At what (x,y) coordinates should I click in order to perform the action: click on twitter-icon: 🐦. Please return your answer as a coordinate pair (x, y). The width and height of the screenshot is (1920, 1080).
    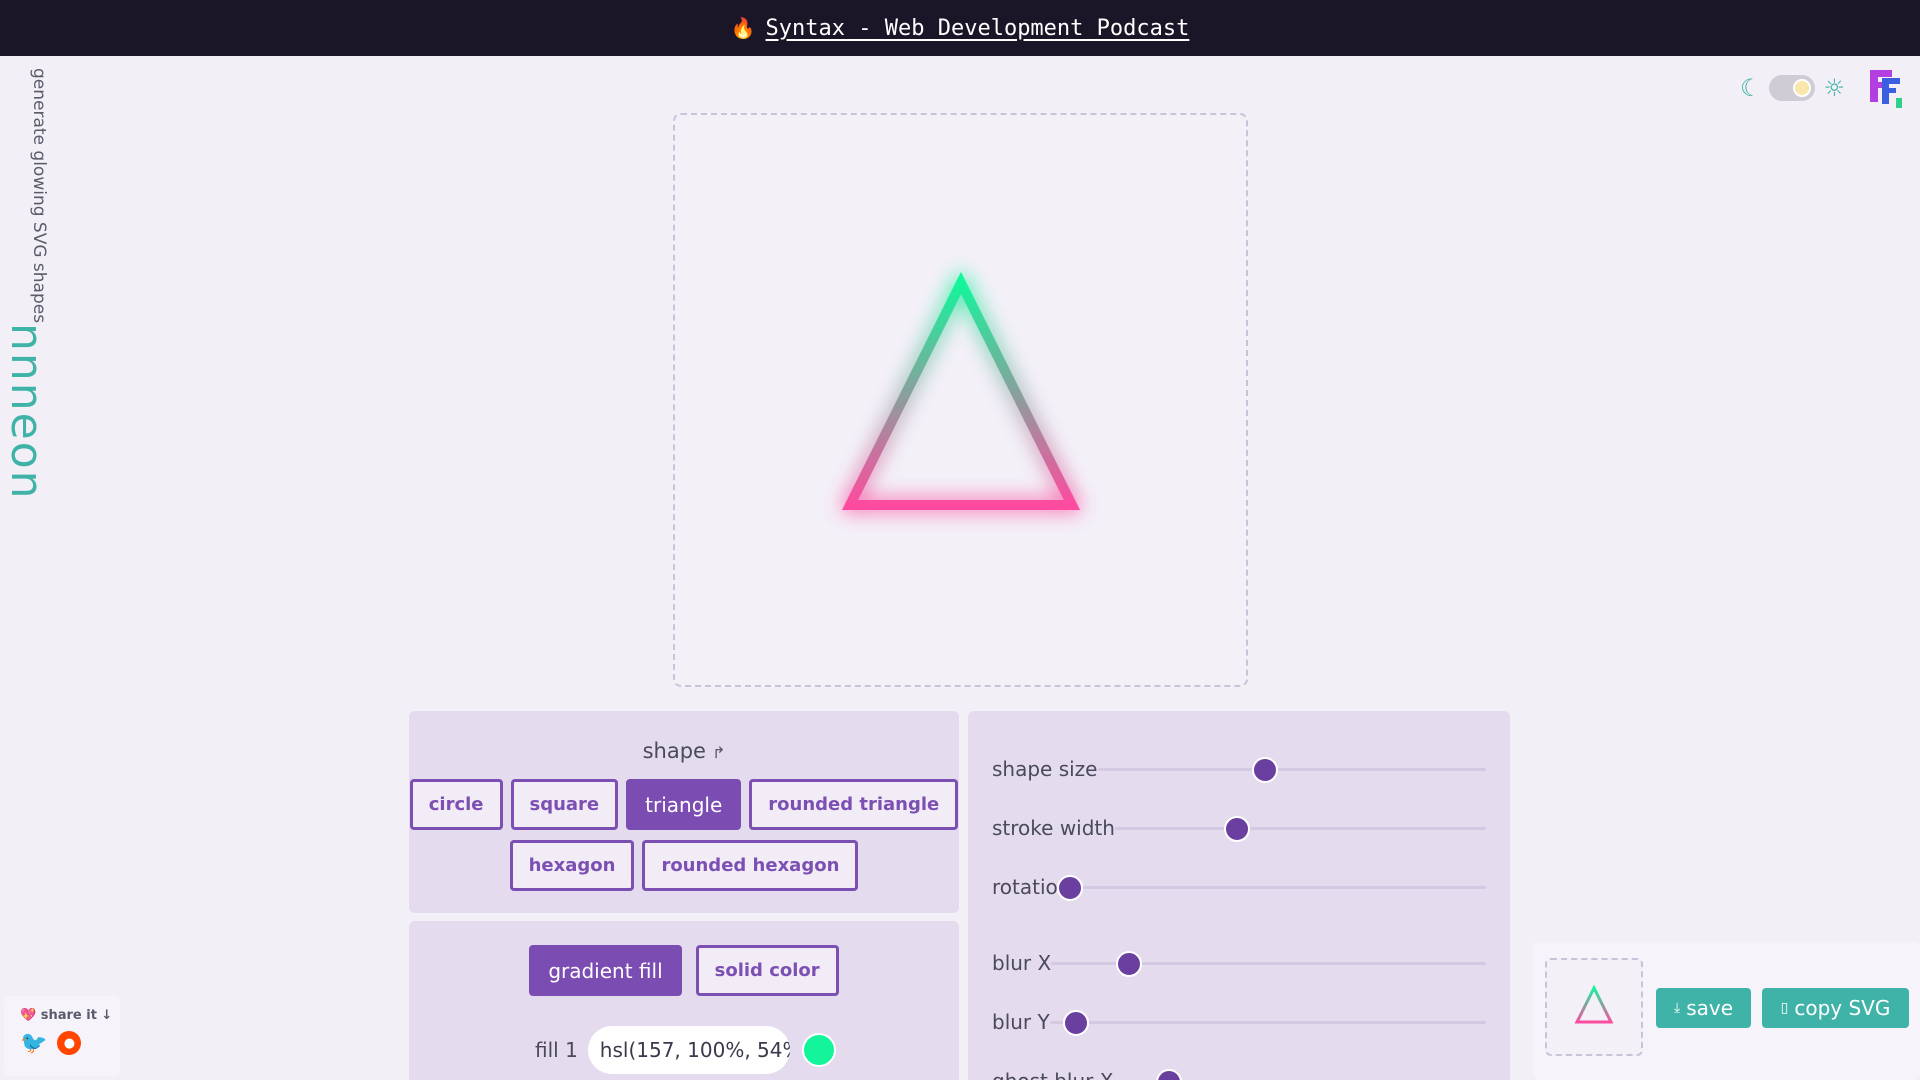
    Looking at the image, I should click on (33, 1043).